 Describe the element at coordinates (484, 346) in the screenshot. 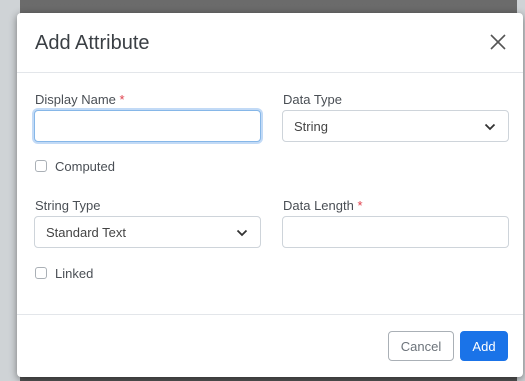

I see `add-button: Add` at that location.